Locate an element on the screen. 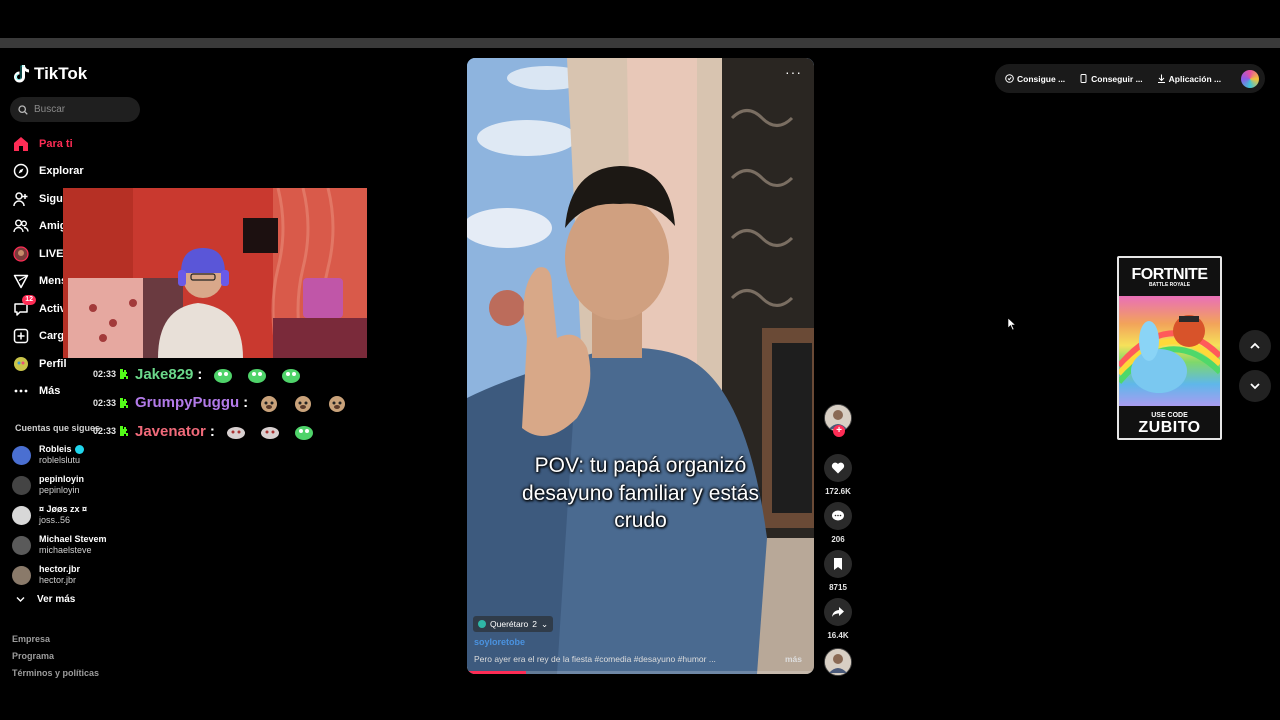 The height and width of the screenshot is (720, 1280). sponsor-banner: FORTNITE BATTLE ROYALE USE CODE ZUBITO is located at coordinates (1169, 348).